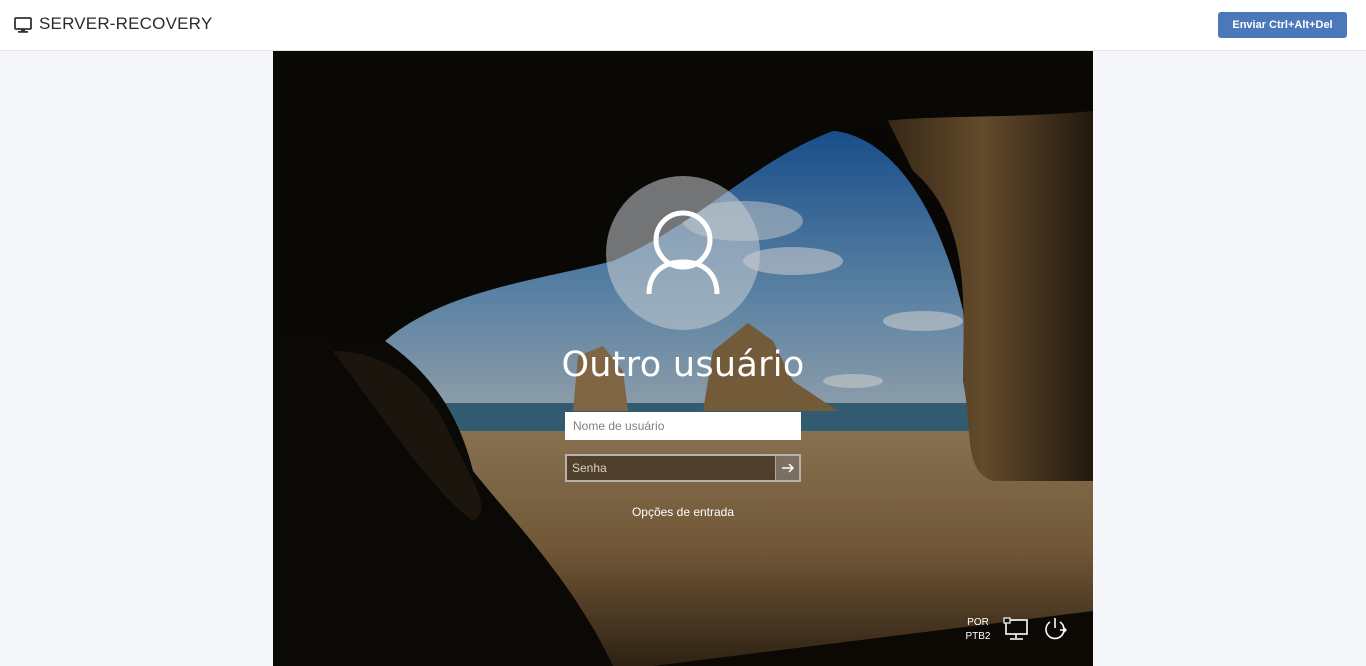  I want to click on send-ctrl-alt-del-button: Enviar Ctrl+Alt+Del, so click(1282, 25).